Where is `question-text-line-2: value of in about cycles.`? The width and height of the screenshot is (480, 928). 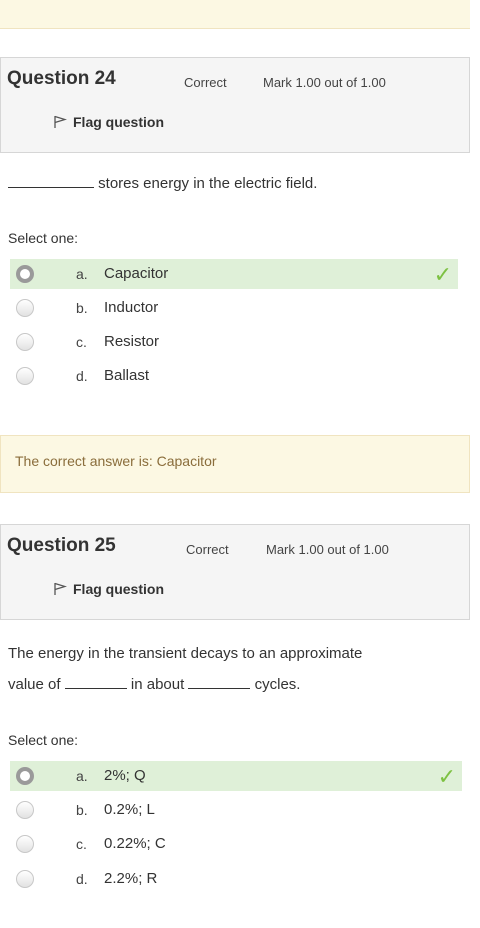 question-text-line-2: value of in about cycles. is located at coordinates (185, 684).